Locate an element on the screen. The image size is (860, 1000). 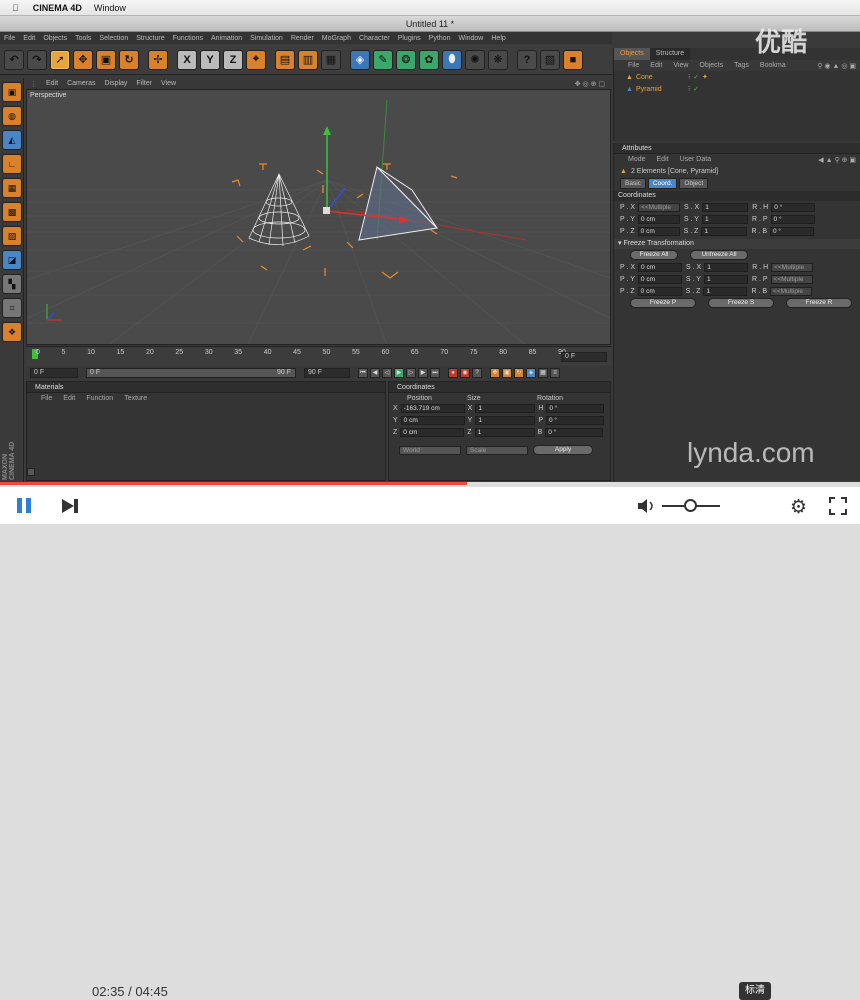
play-icon: ▶ is located at coordinates (399, 373).